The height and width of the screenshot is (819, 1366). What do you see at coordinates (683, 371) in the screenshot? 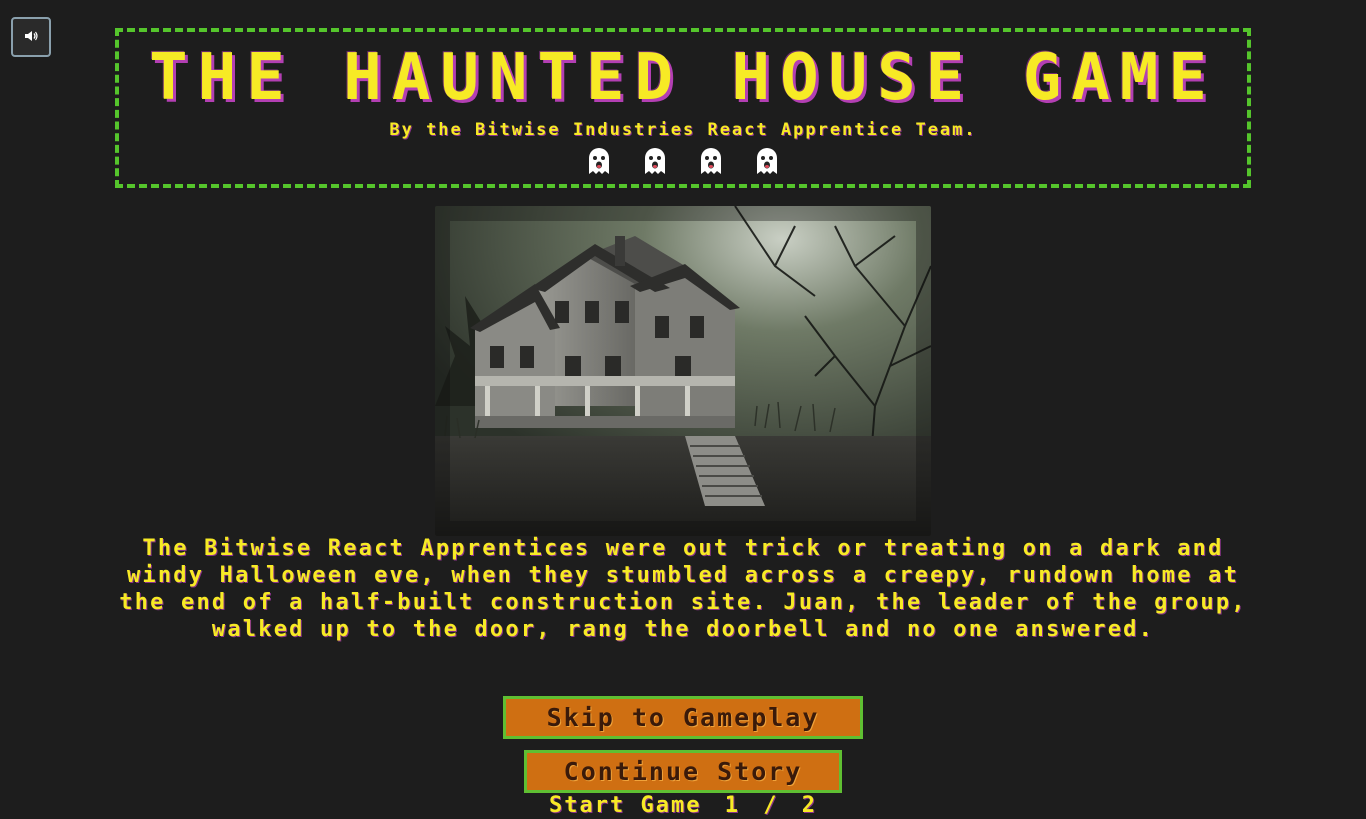
I see `haunted-house-image` at bounding box center [683, 371].